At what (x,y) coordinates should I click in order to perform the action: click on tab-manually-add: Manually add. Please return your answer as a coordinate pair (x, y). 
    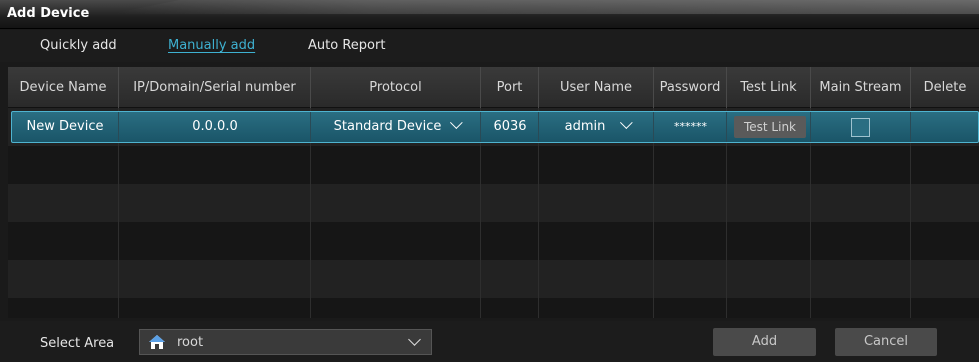
    Looking at the image, I should click on (211, 45).